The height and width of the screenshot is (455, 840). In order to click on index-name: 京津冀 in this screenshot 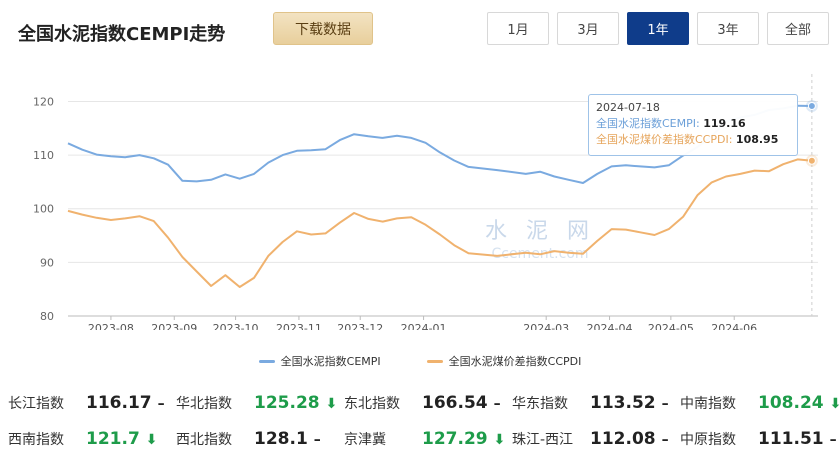, I will do `click(365, 440)`.